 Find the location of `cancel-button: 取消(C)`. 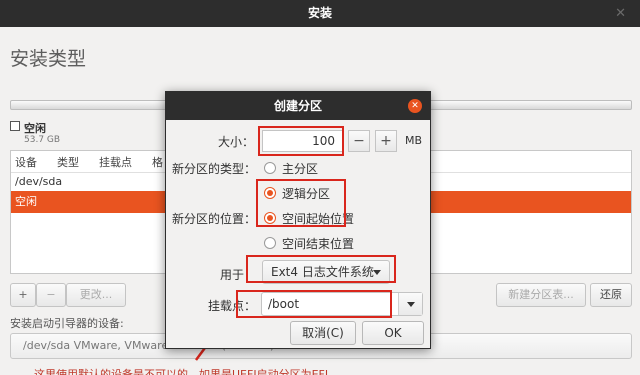

cancel-button: 取消(C) is located at coordinates (323, 333).